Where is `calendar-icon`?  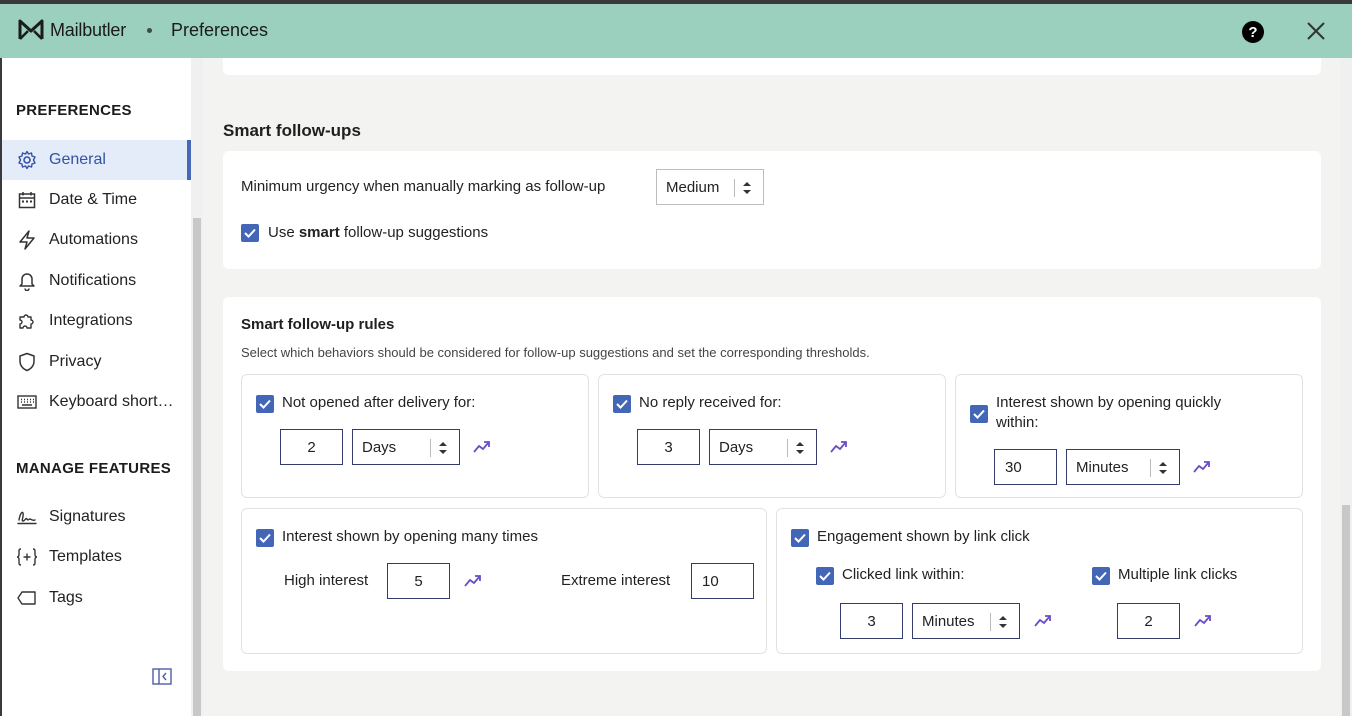 calendar-icon is located at coordinates (27, 200).